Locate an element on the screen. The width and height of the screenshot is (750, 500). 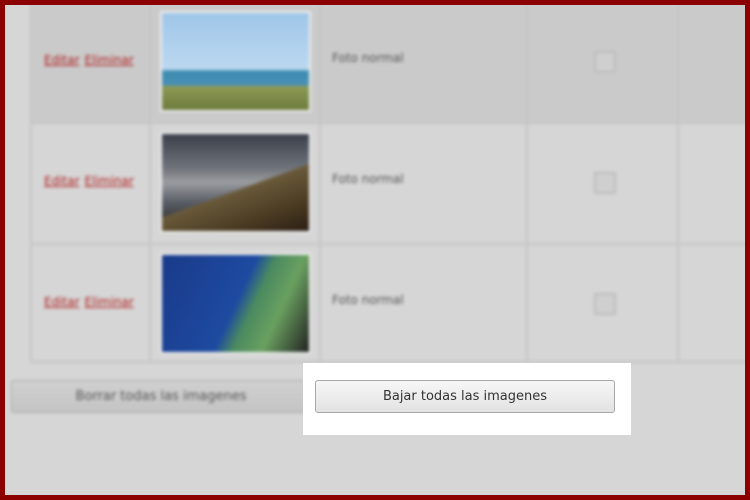
highlight-region: Bajar todas las imagenes is located at coordinates (467, 399).